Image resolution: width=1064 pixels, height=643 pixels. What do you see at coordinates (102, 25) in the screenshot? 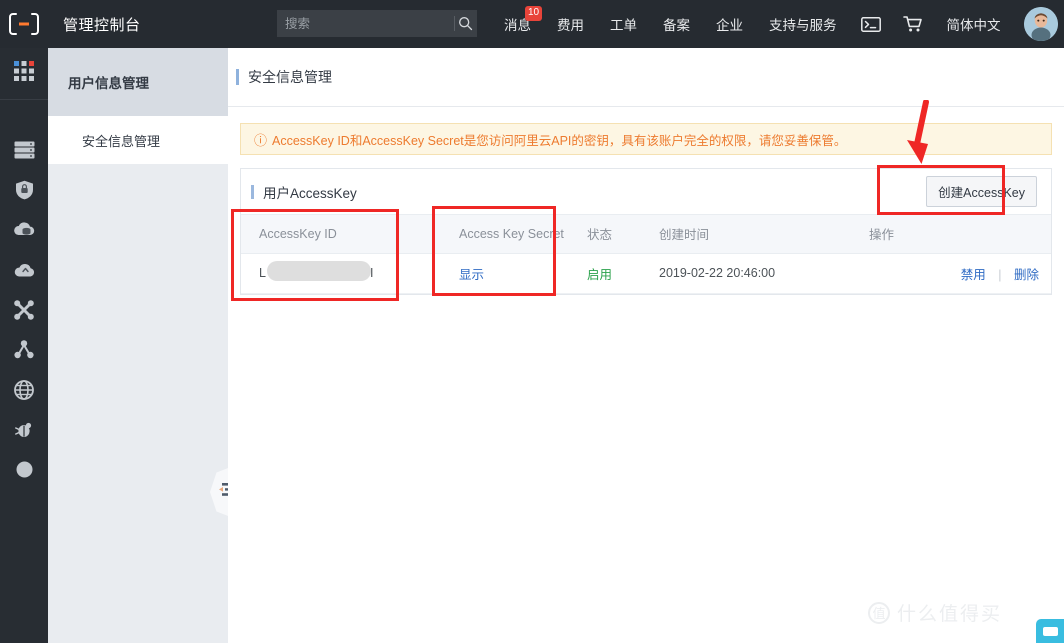
I see `console-title: 管理控制台` at bounding box center [102, 25].